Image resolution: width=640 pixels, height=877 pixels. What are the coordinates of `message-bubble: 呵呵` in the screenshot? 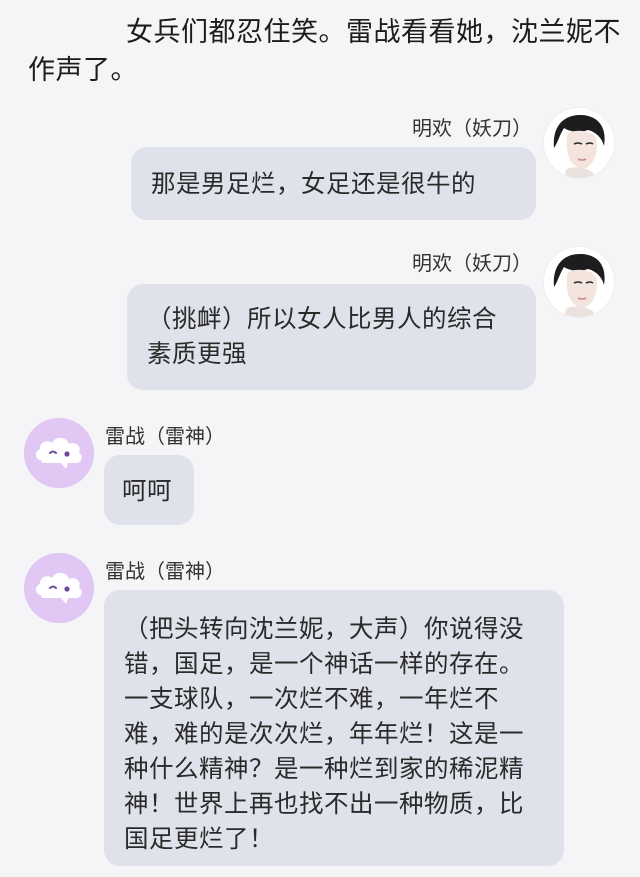 It's located at (149, 490).